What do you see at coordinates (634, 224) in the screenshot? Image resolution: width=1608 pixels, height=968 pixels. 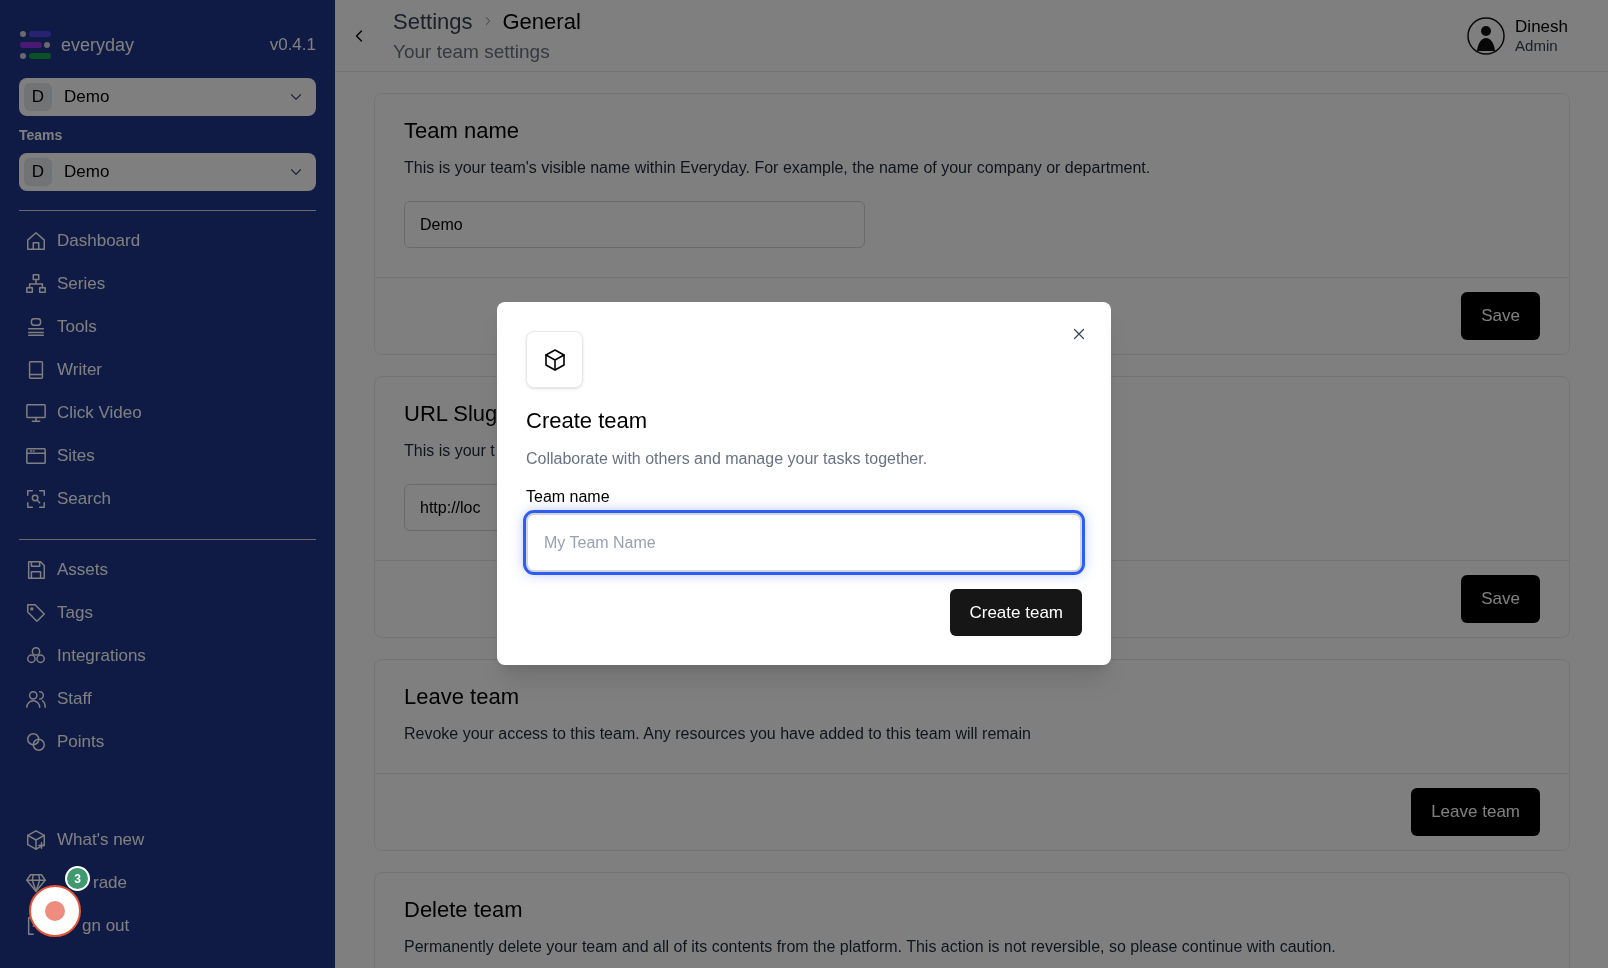 I see `text-field: Demo` at bounding box center [634, 224].